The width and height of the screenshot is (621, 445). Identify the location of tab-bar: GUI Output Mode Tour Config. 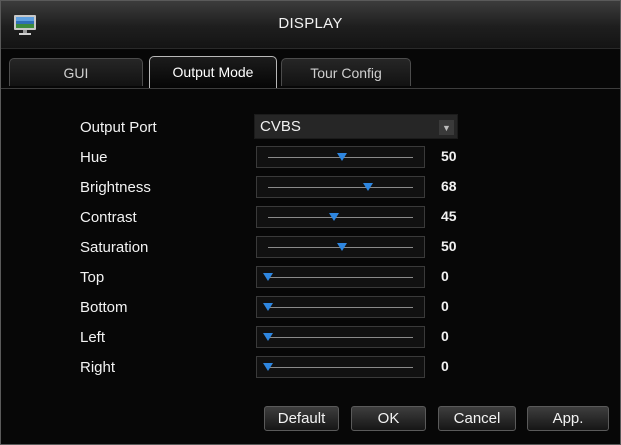
(310, 72).